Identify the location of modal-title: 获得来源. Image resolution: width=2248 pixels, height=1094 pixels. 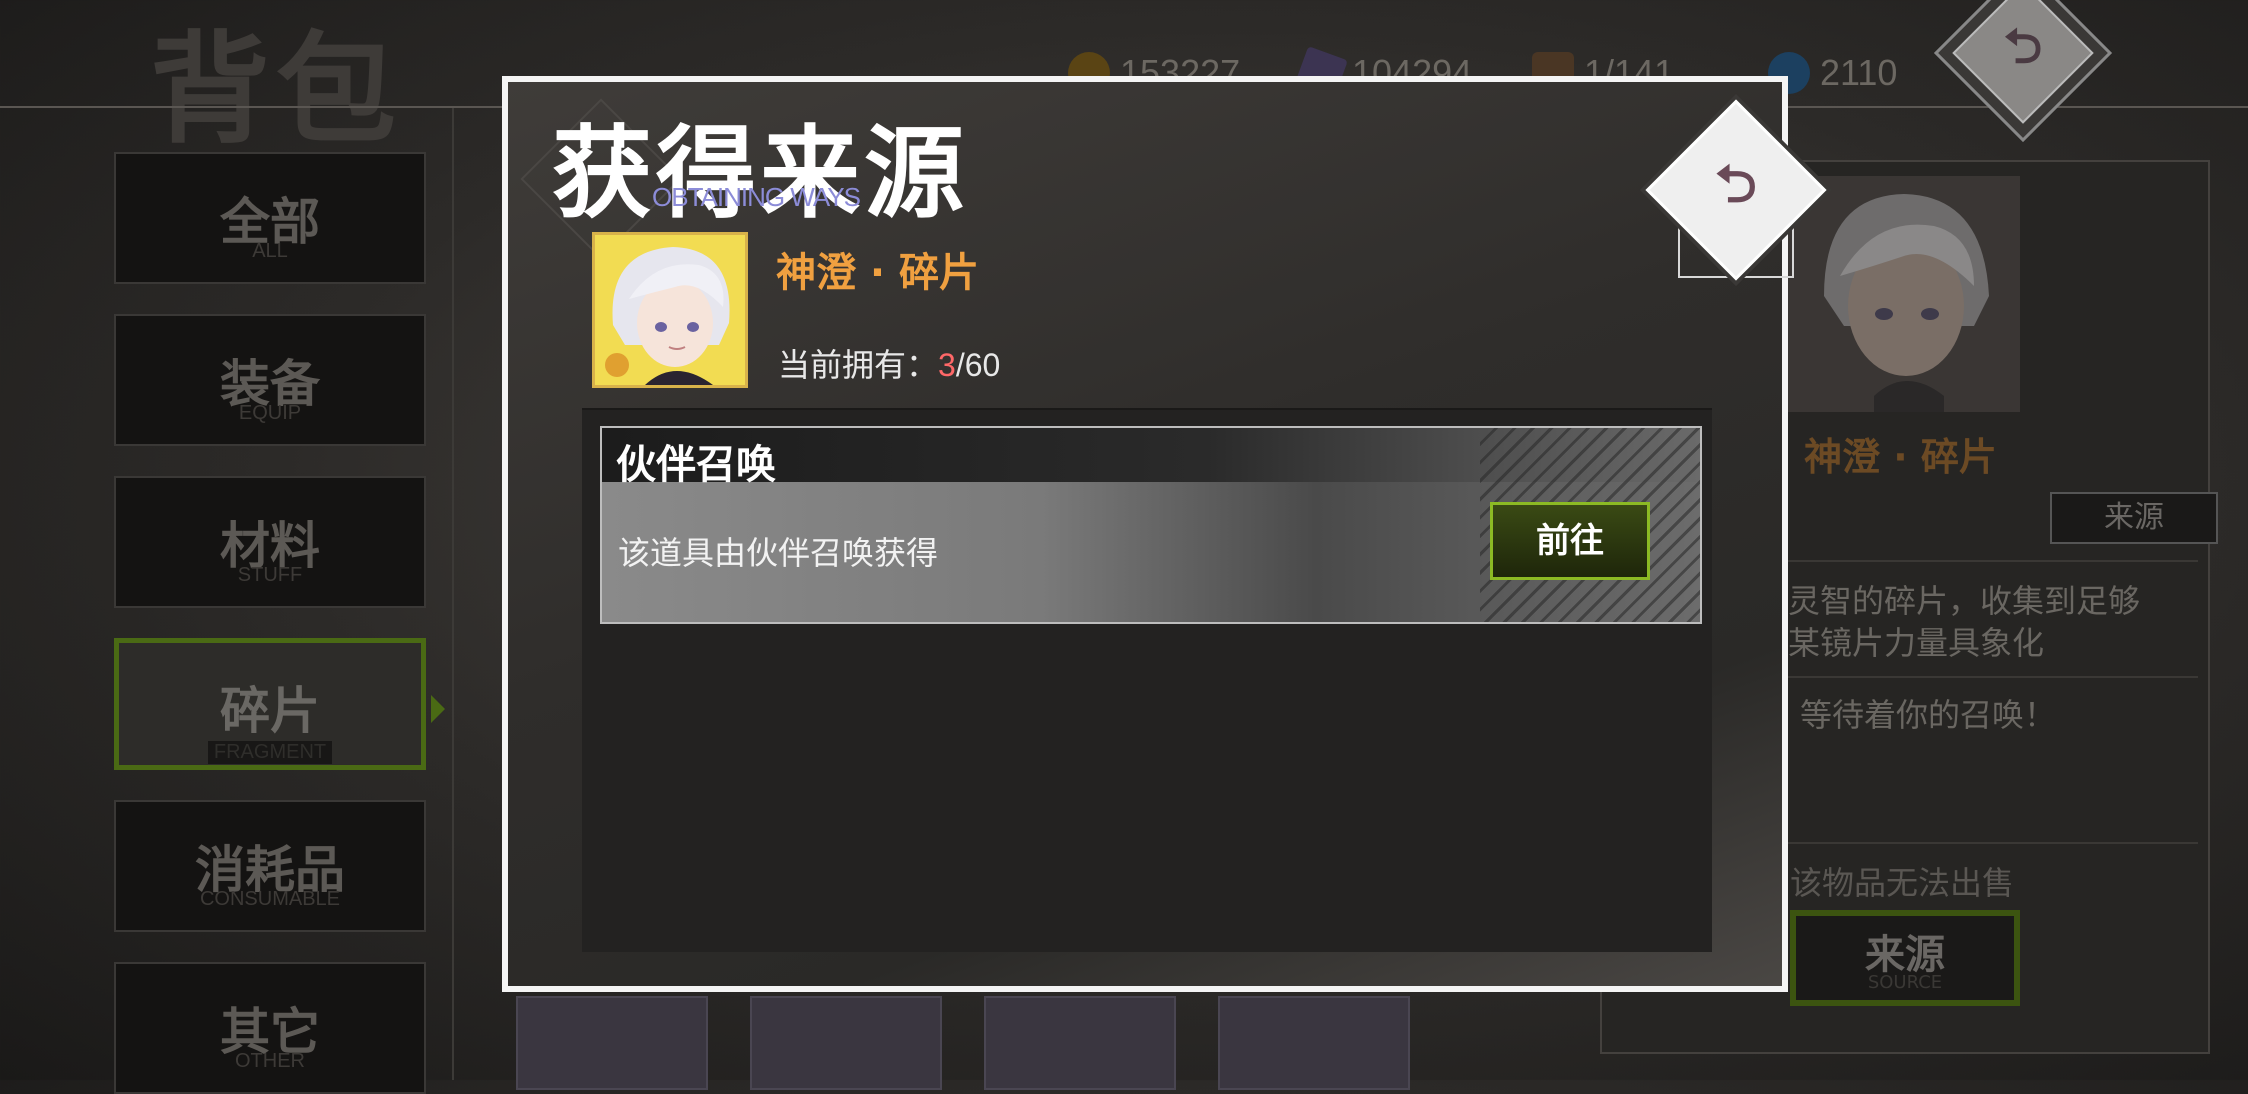
(760, 173).